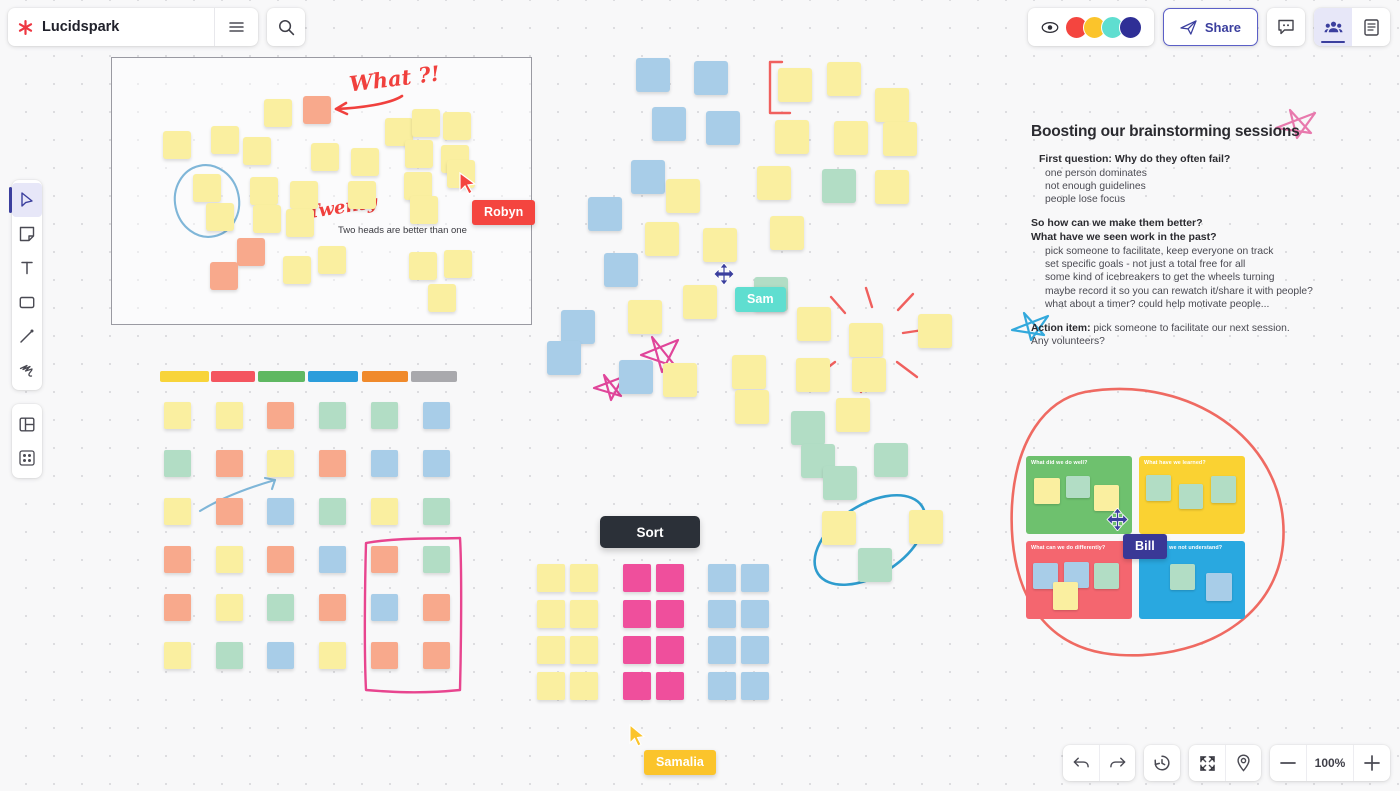 The width and height of the screenshot is (1400, 791). Describe the element at coordinates (1372, 763) in the screenshot. I see `zoom-in-button` at that location.